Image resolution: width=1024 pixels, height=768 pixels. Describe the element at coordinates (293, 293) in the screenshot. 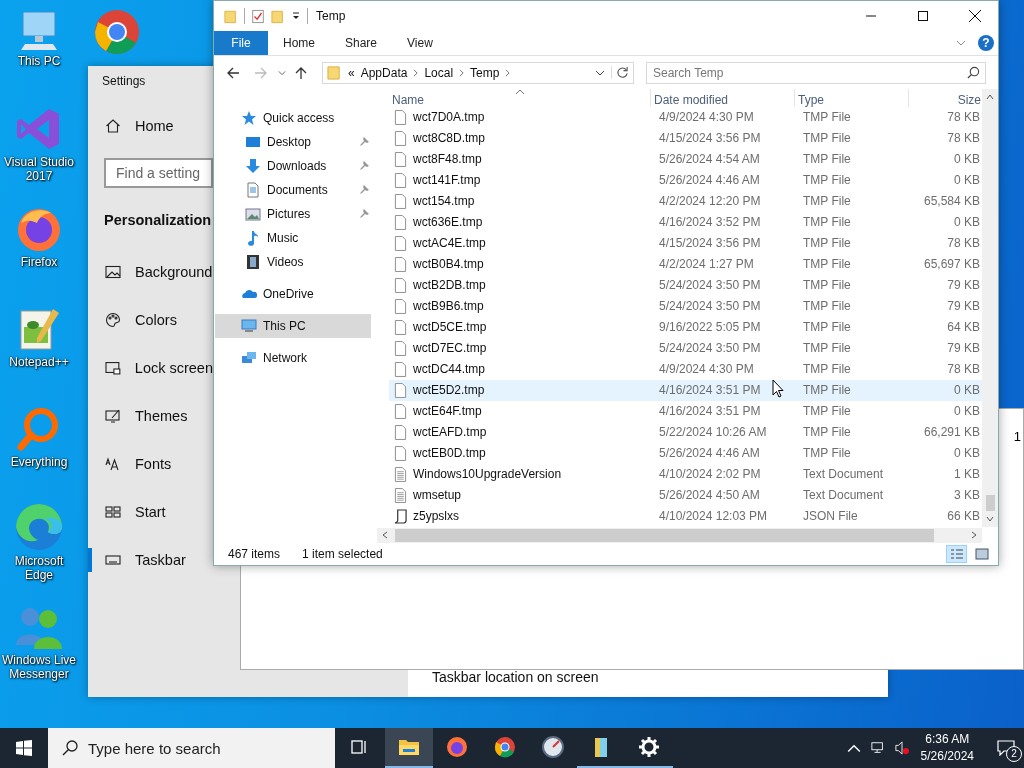

I see `nav-item: OneDrive` at that location.